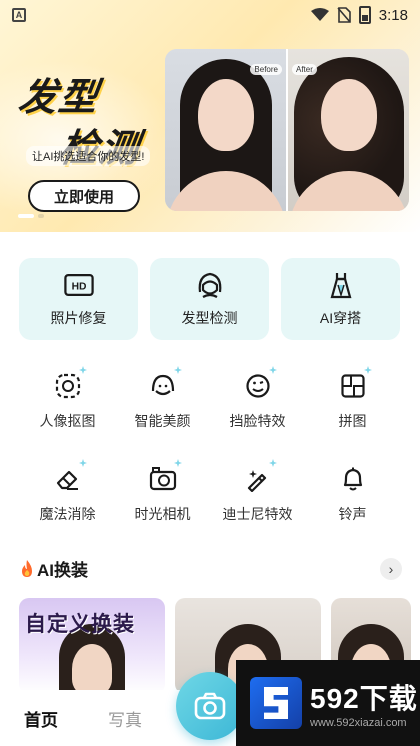 Image resolution: width=420 pixels, height=746 pixels. I want to click on feature-label: AI穿搭, so click(340, 318).